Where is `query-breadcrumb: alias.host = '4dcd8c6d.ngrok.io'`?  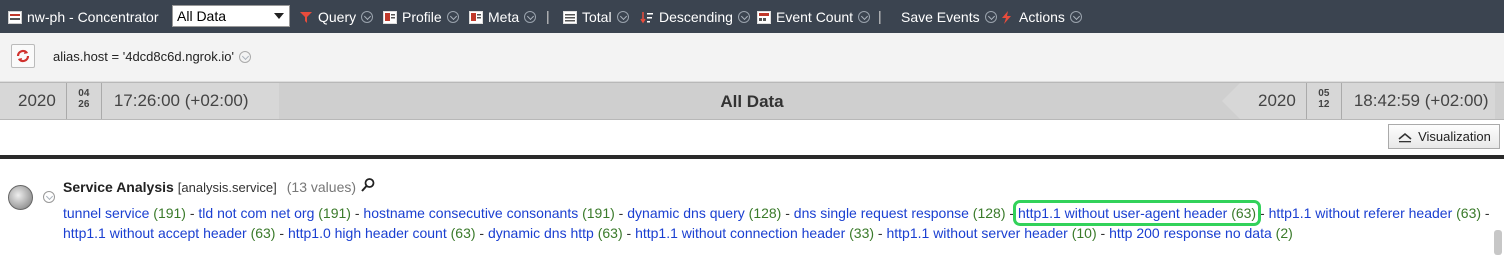
query-breadcrumb: alias.host = '4dcd8c6d.ngrok.io' is located at coordinates (152, 56).